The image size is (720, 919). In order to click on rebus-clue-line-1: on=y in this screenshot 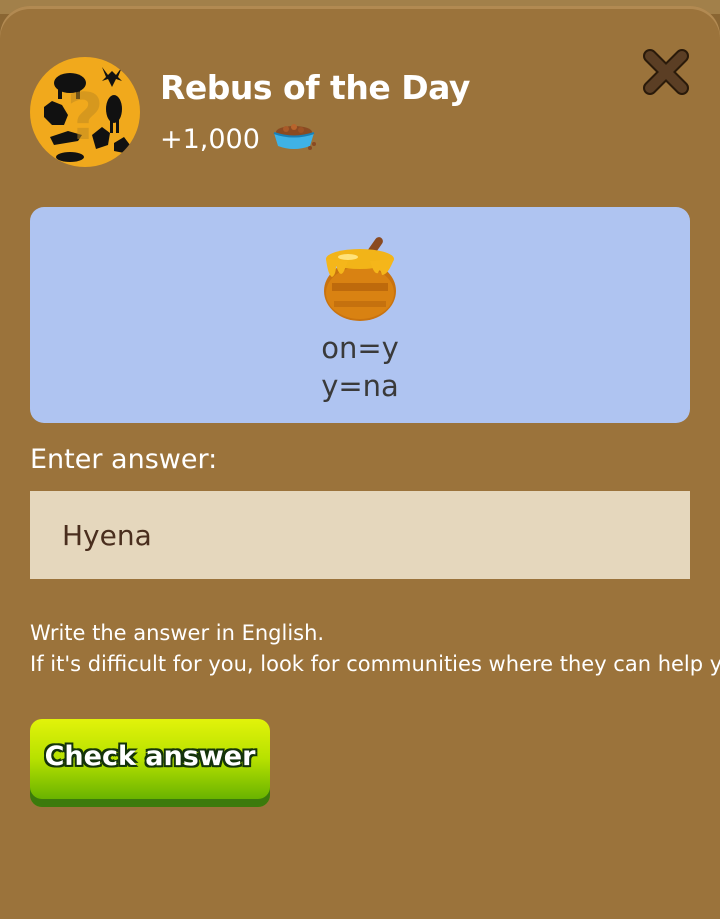, I will do `click(360, 348)`.